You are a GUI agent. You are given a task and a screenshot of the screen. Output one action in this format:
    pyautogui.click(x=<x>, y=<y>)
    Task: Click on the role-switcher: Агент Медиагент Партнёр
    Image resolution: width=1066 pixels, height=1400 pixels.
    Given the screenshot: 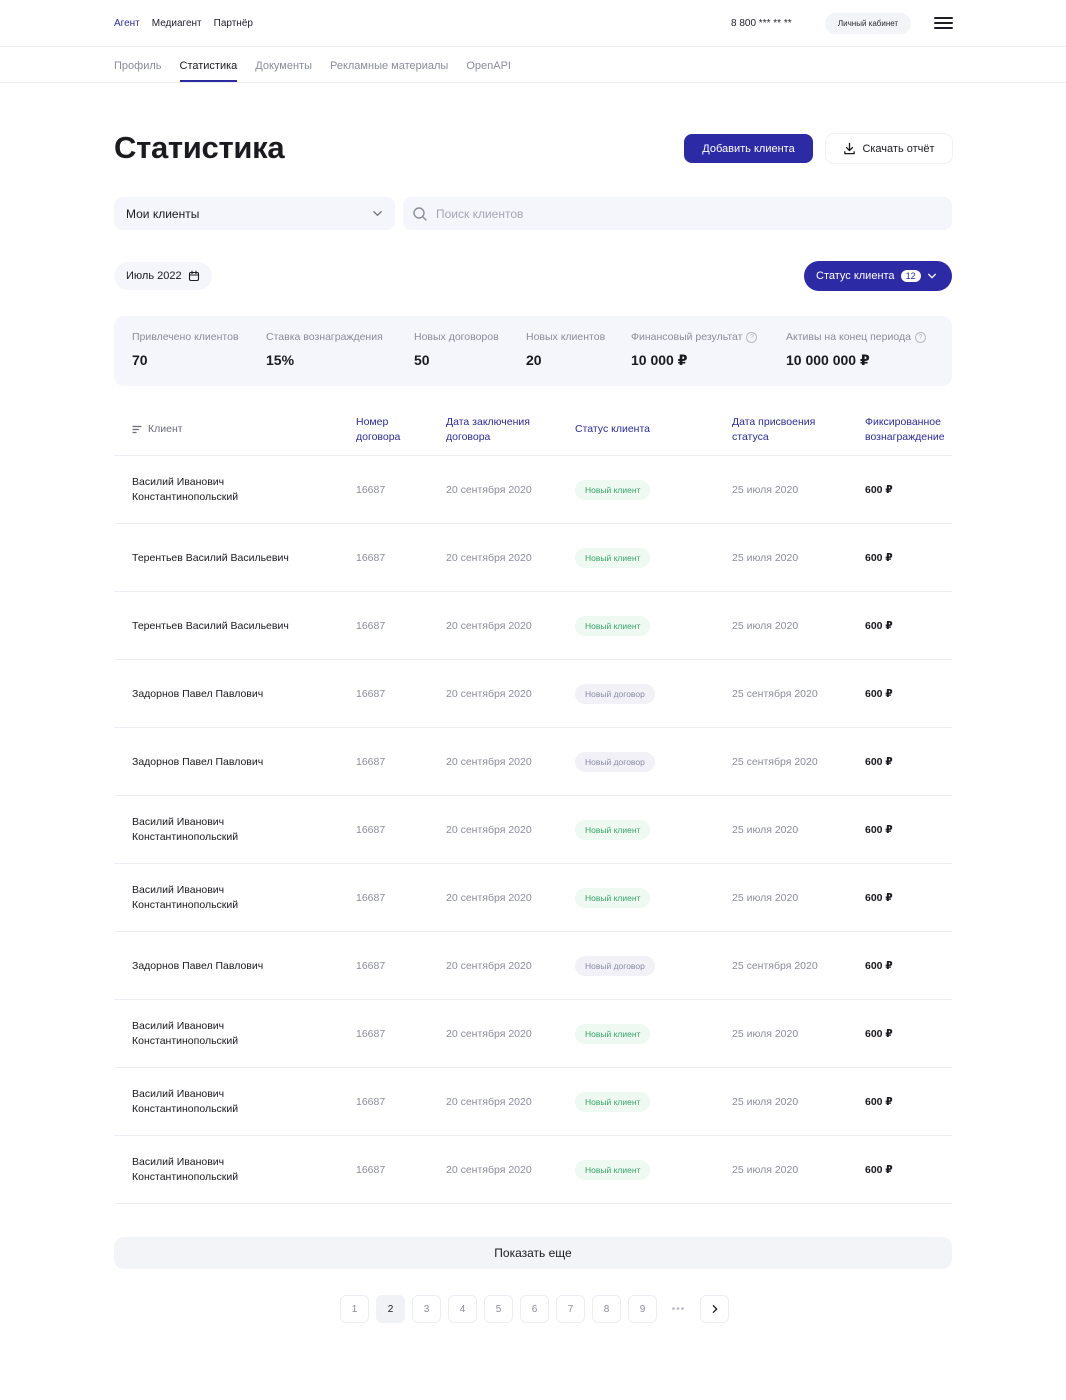 What is the action you would take?
    pyautogui.click(x=183, y=23)
    